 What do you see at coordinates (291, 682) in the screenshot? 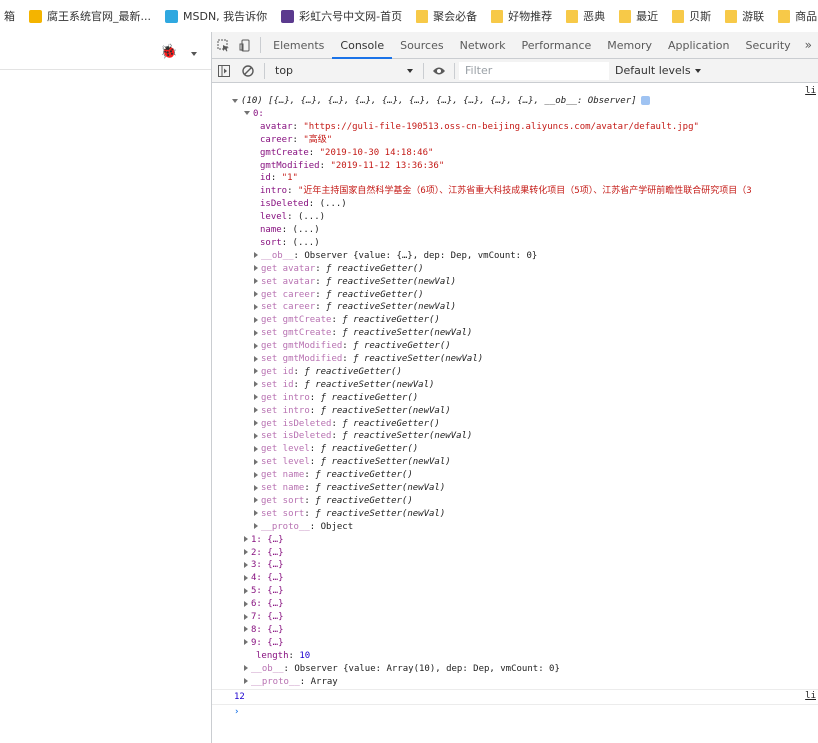
I see `array-proto-row: __proto__: Array` at bounding box center [291, 682].